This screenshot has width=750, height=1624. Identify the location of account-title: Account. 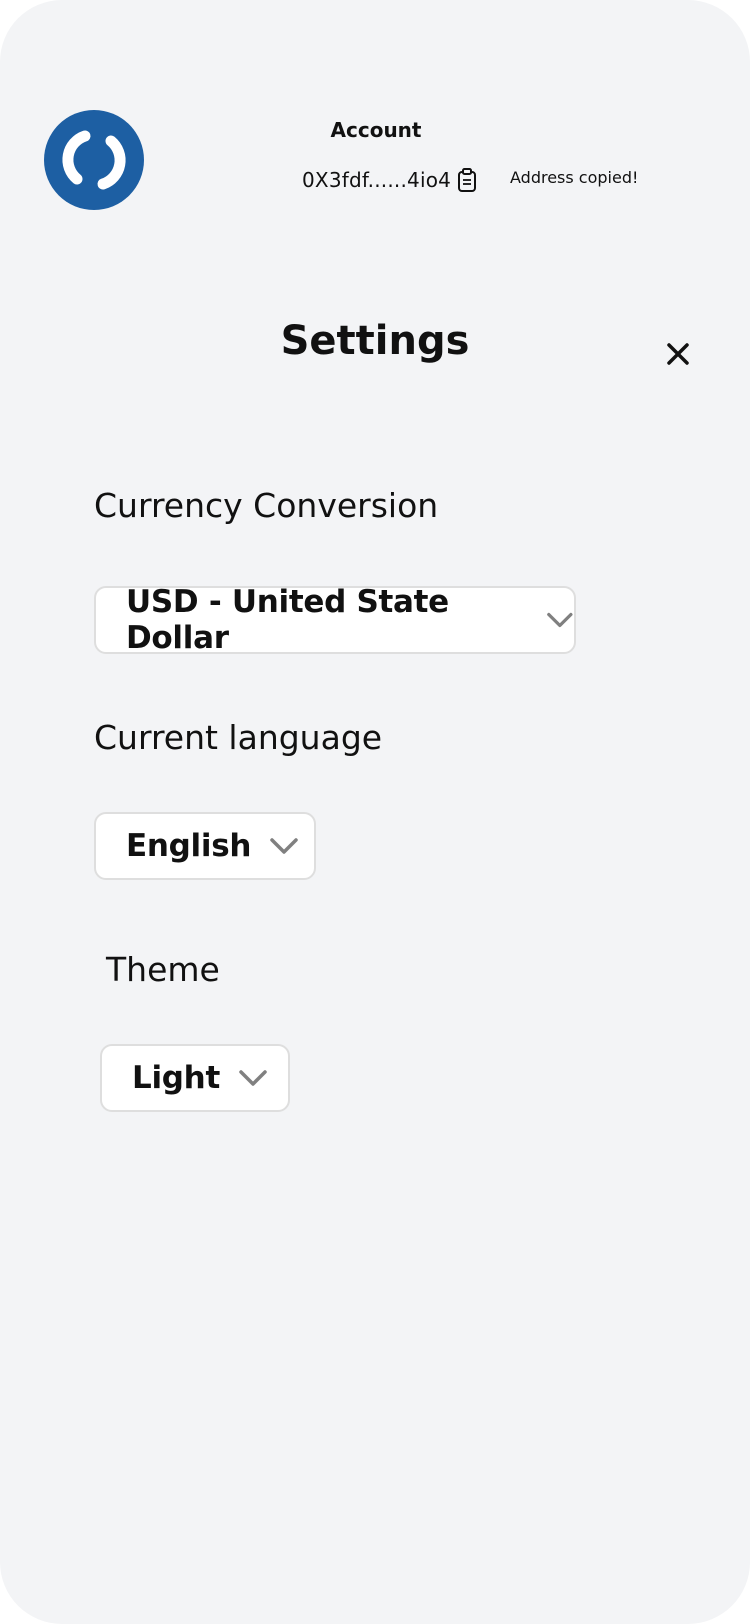
(376, 130).